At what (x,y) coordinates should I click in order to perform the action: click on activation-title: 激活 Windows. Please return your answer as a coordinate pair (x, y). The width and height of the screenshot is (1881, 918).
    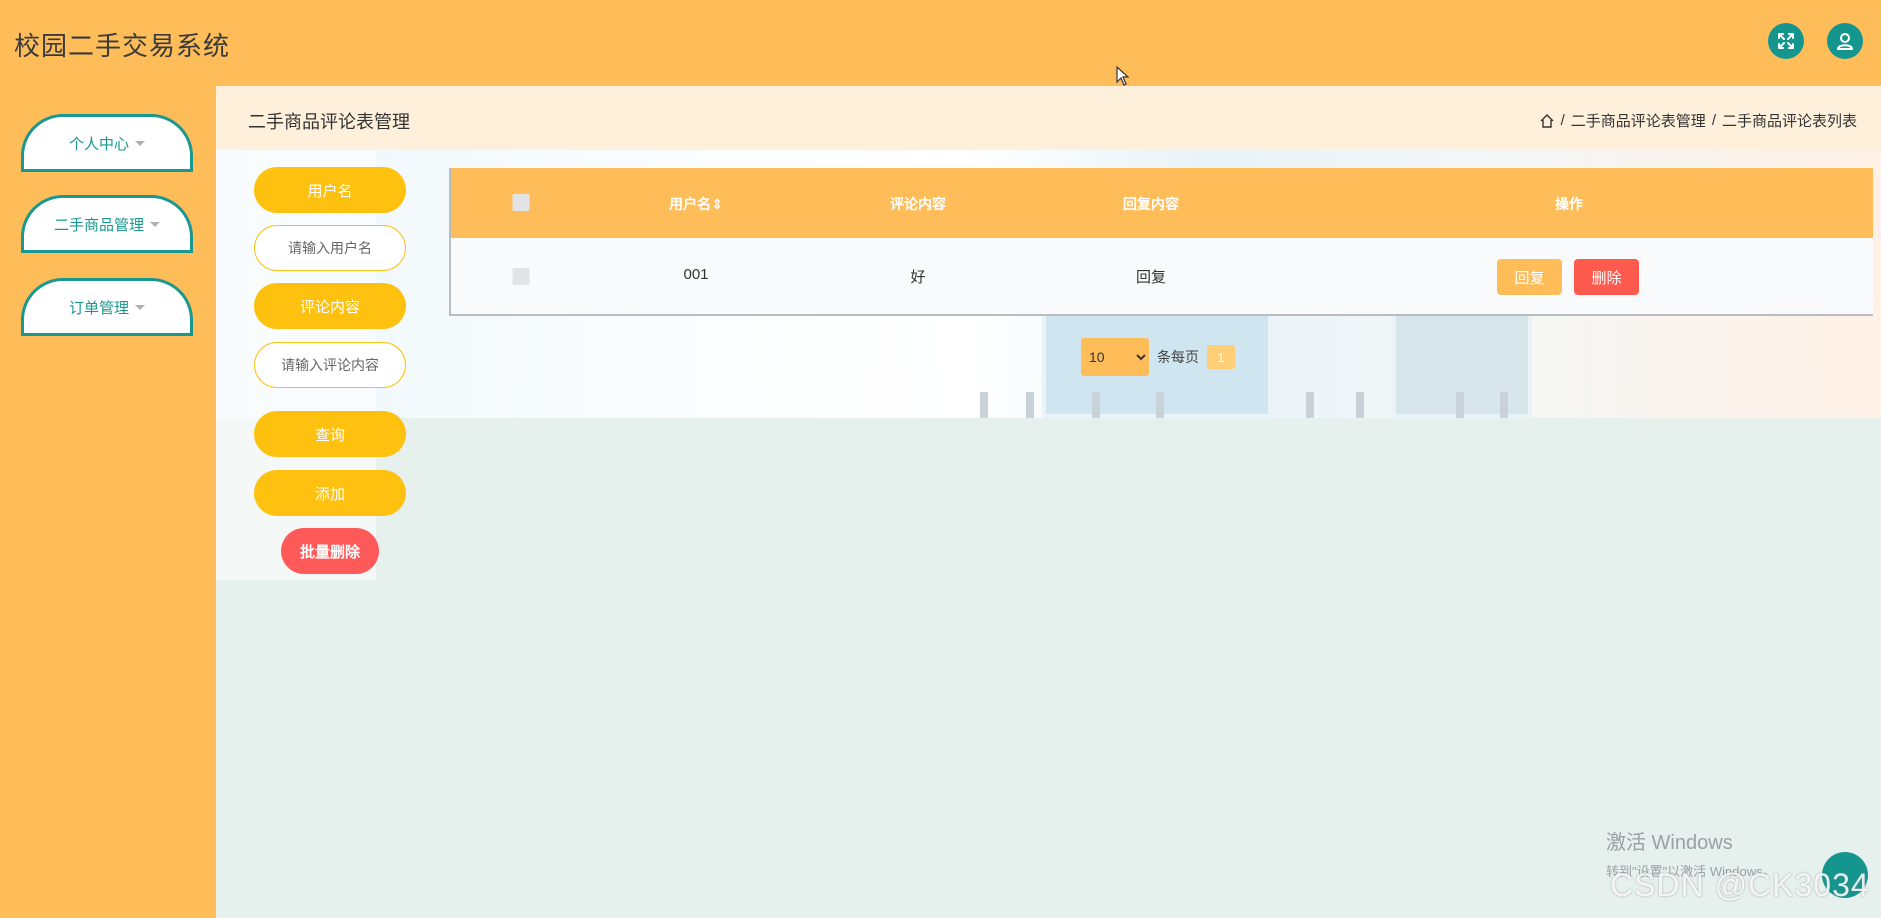
    Looking at the image, I should click on (1669, 843).